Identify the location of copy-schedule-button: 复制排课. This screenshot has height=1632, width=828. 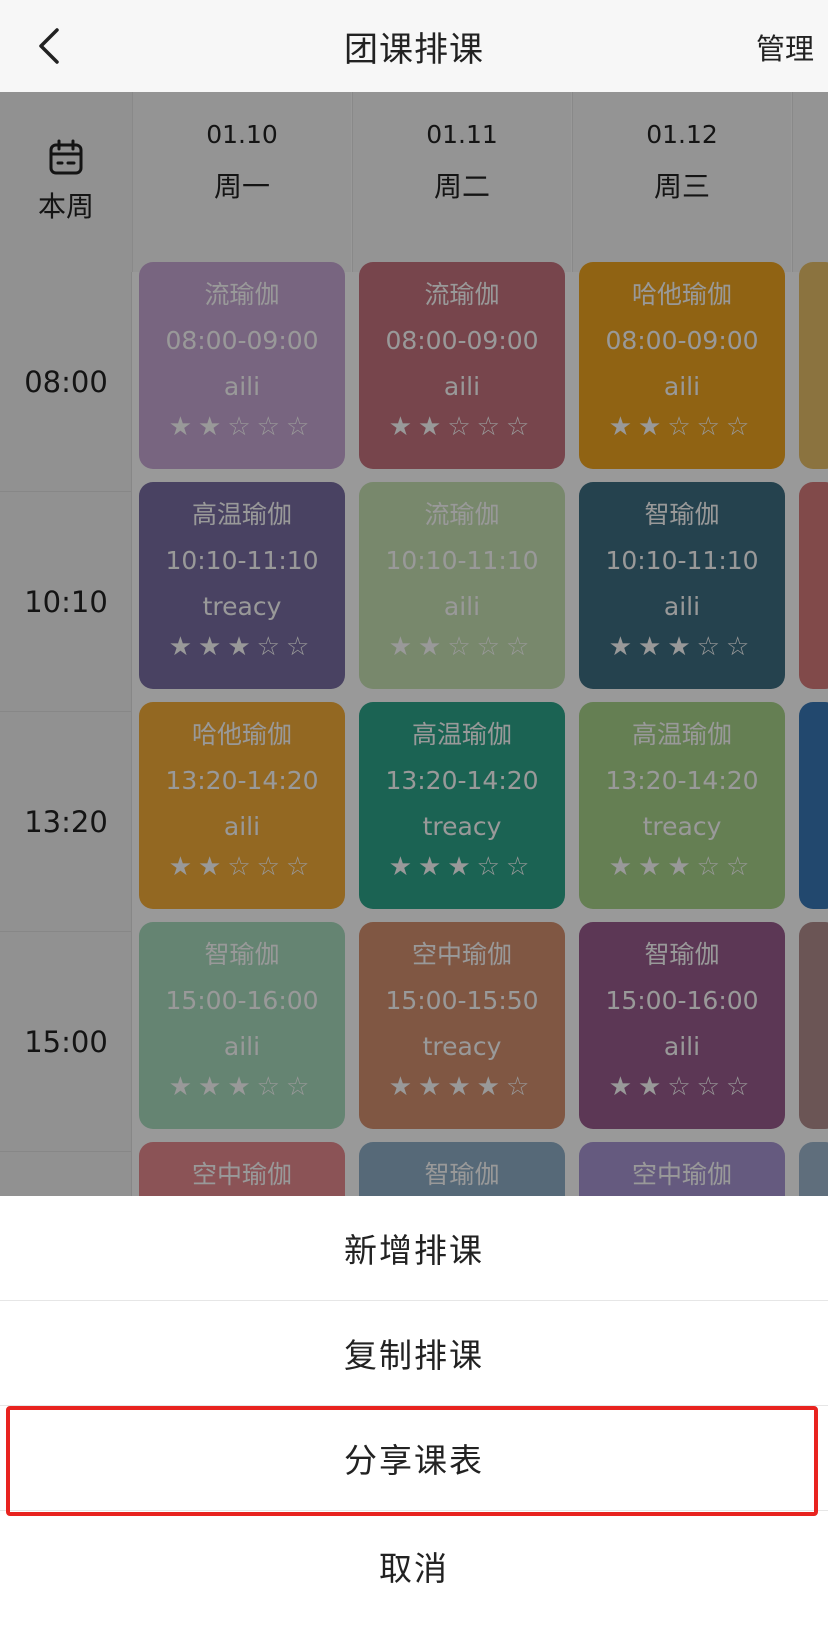
(414, 1353).